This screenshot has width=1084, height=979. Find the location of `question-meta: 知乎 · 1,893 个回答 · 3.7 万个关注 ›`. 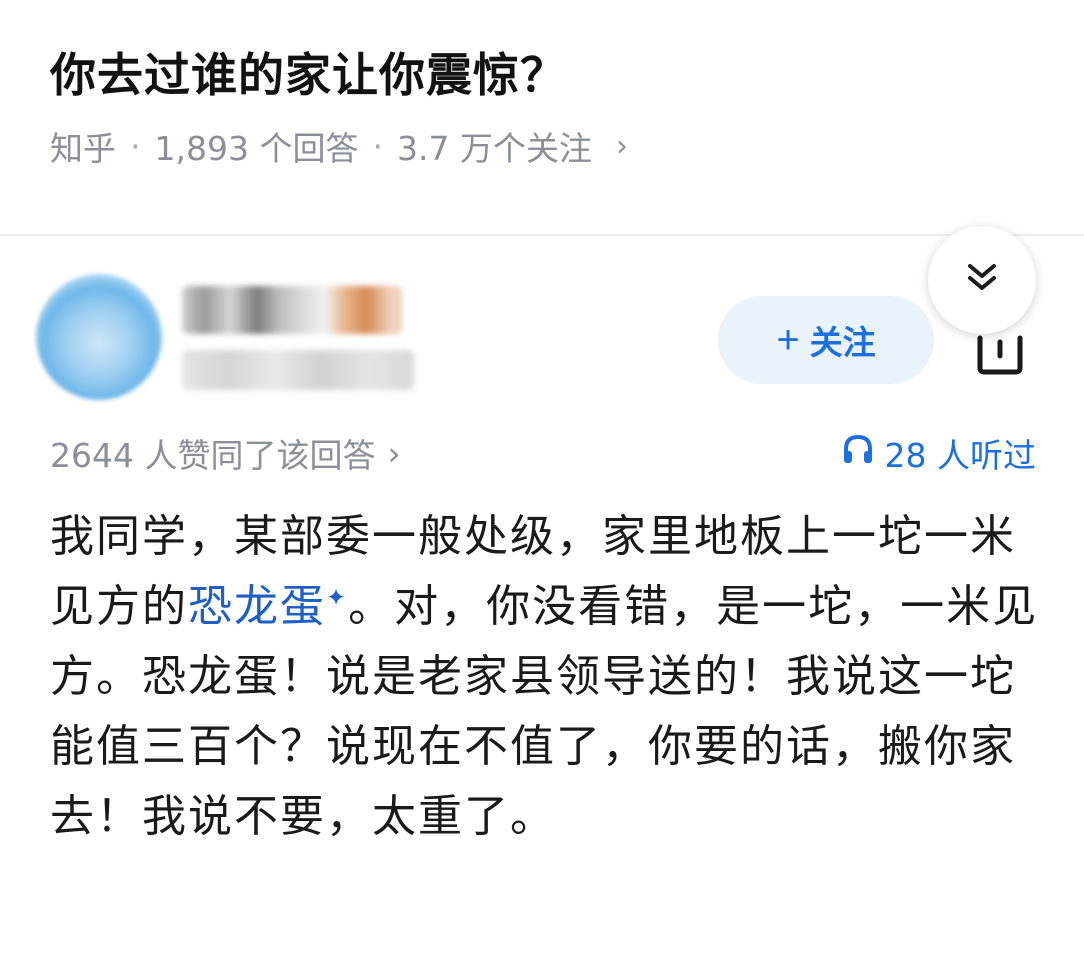

question-meta: 知乎 · 1,893 个回答 · 3.7 万个关注 › is located at coordinates (550, 146).